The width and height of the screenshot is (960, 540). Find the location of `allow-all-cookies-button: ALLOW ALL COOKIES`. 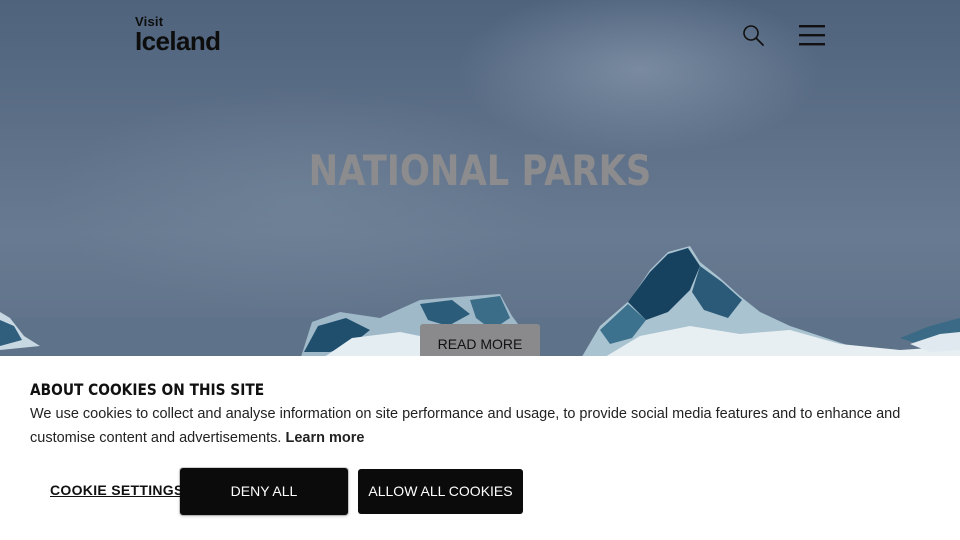

allow-all-cookies-button: ALLOW ALL COOKIES is located at coordinates (440, 491).